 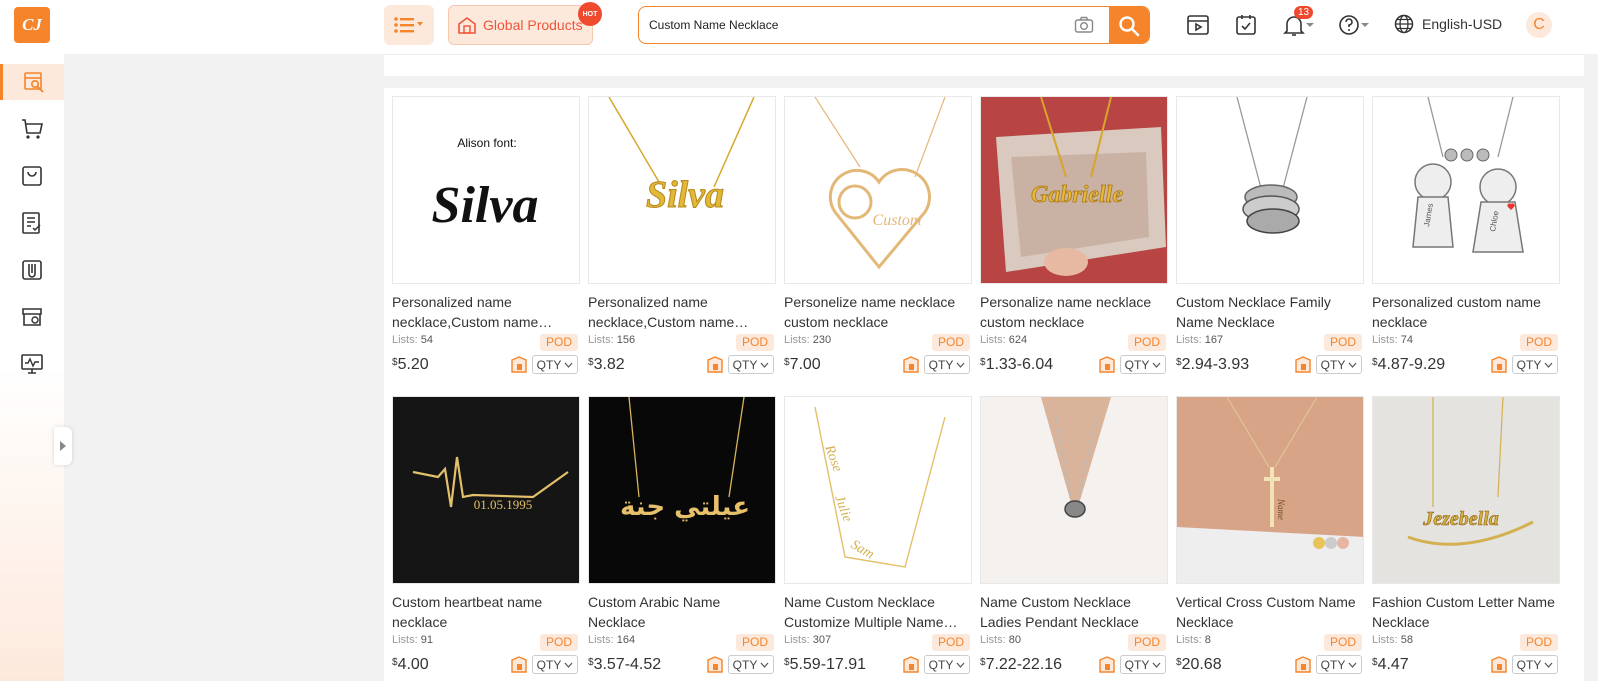 What do you see at coordinates (63, 446) in the screenshot?
I see `sidebar-expand-button` at bounding box center [63, 446].